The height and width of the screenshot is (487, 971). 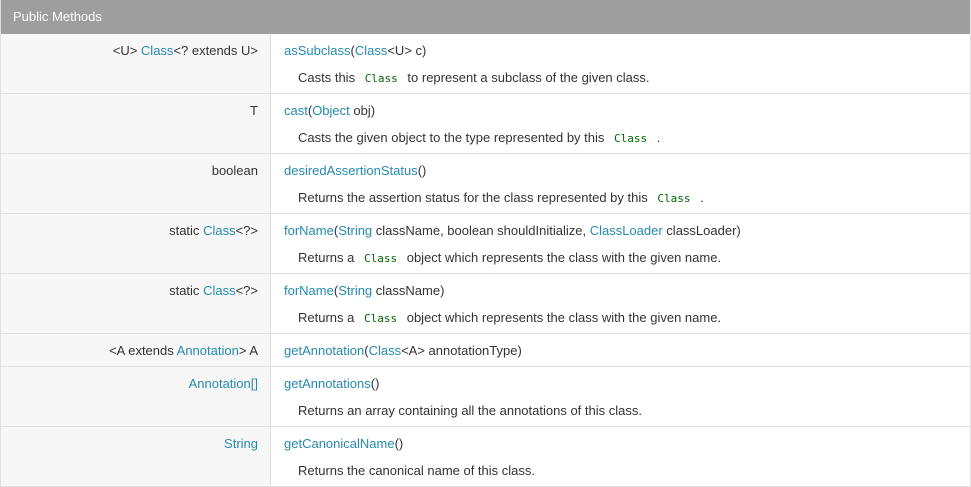 What do you see at coordinates (461, 350) in the screenshot?
I see `param-text: <A> annotationType)` at bounding box center [461, 350].